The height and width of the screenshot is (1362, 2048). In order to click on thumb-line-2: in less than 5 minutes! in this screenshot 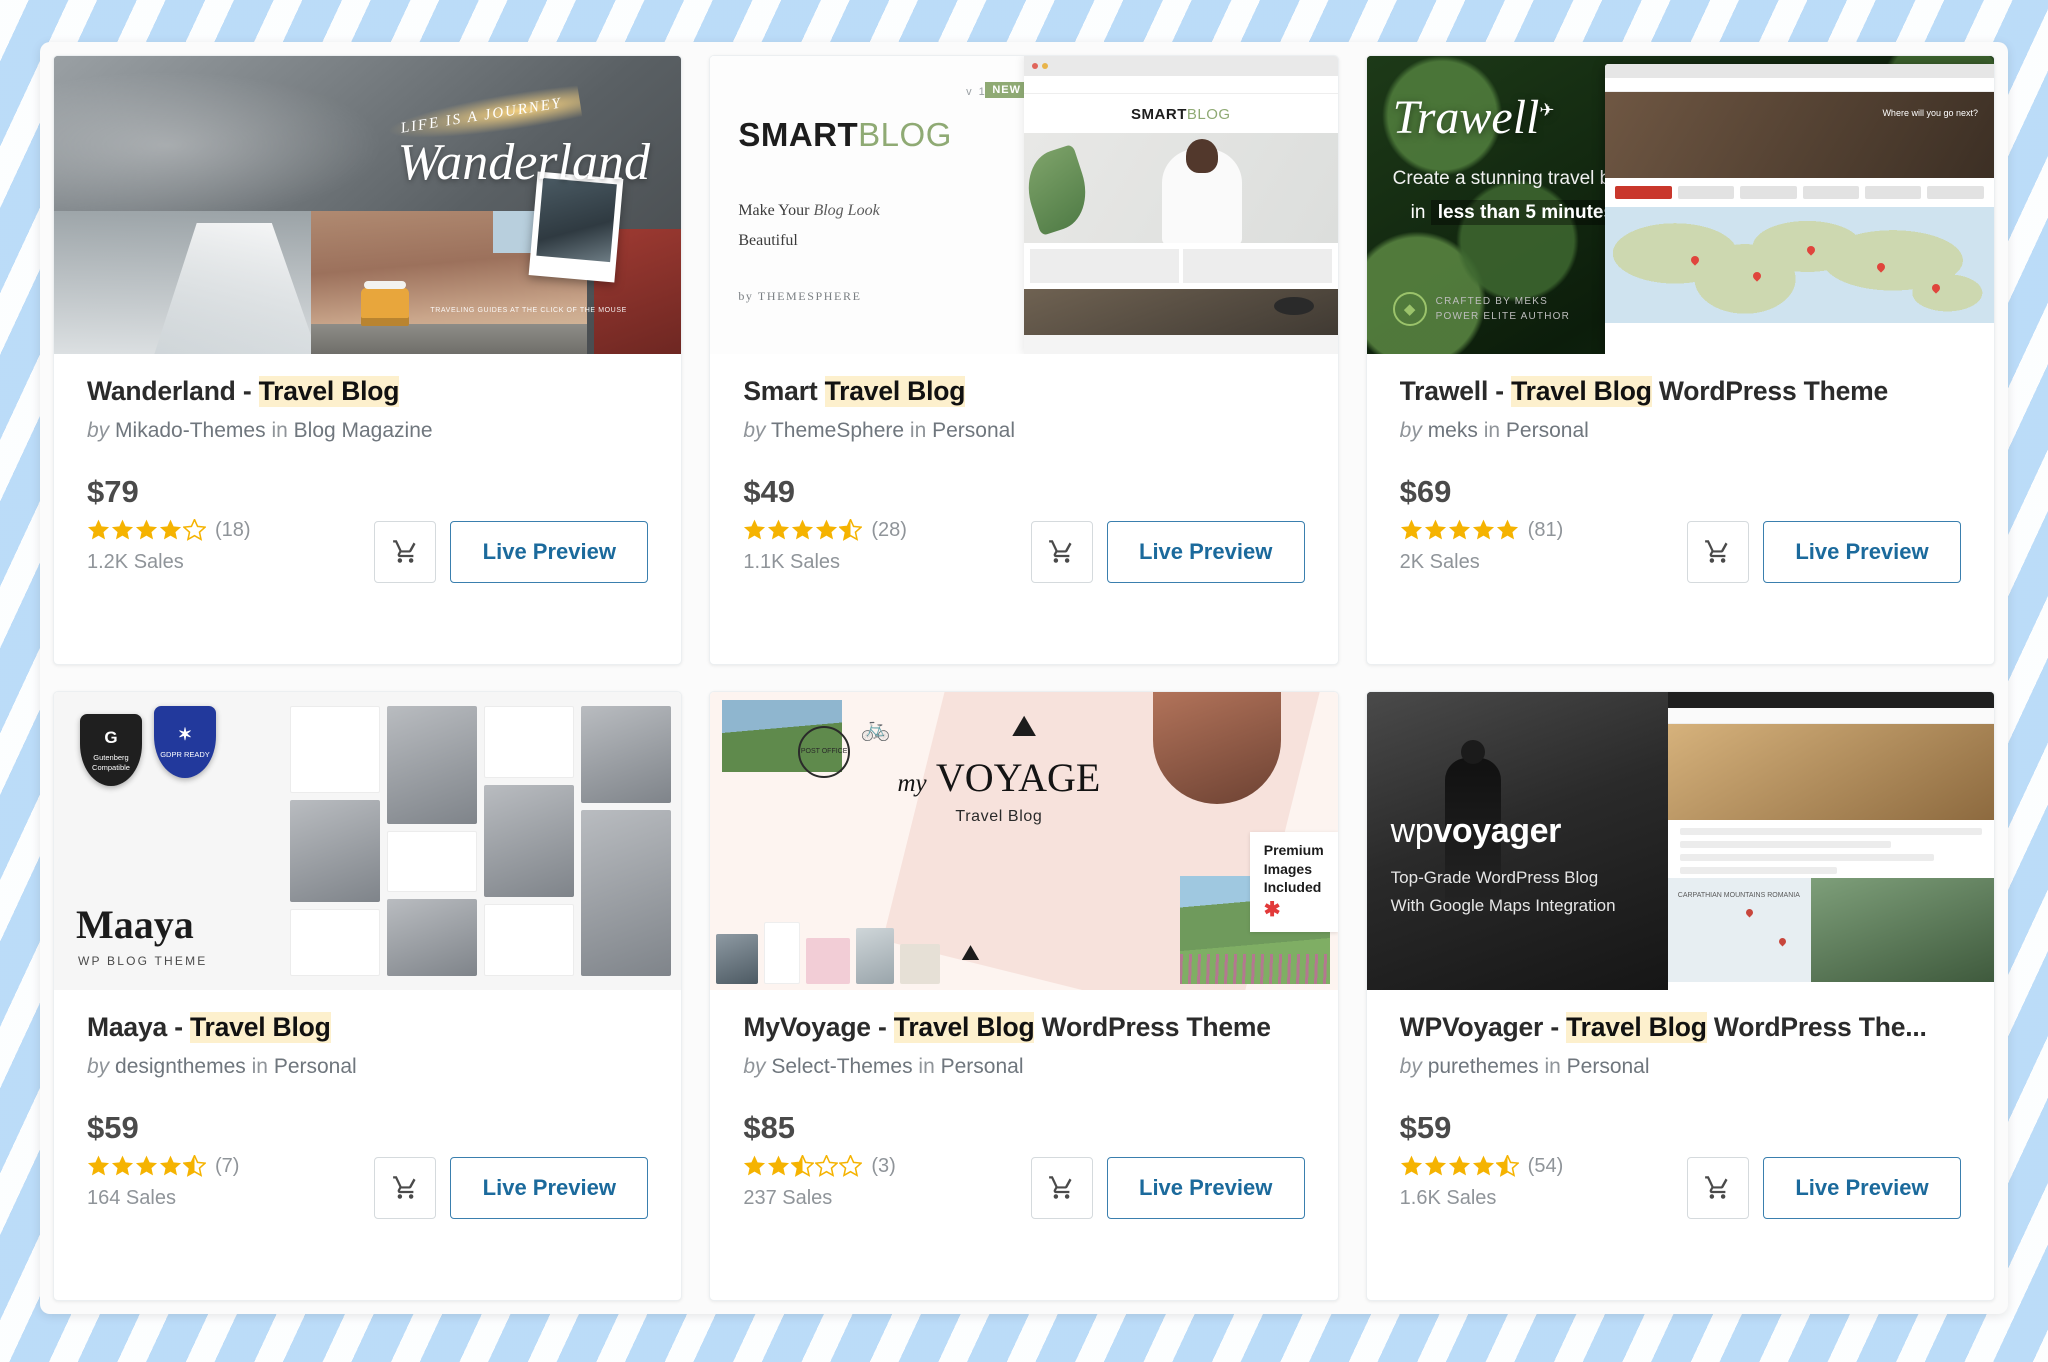, I will do `click(1519, 212)`.